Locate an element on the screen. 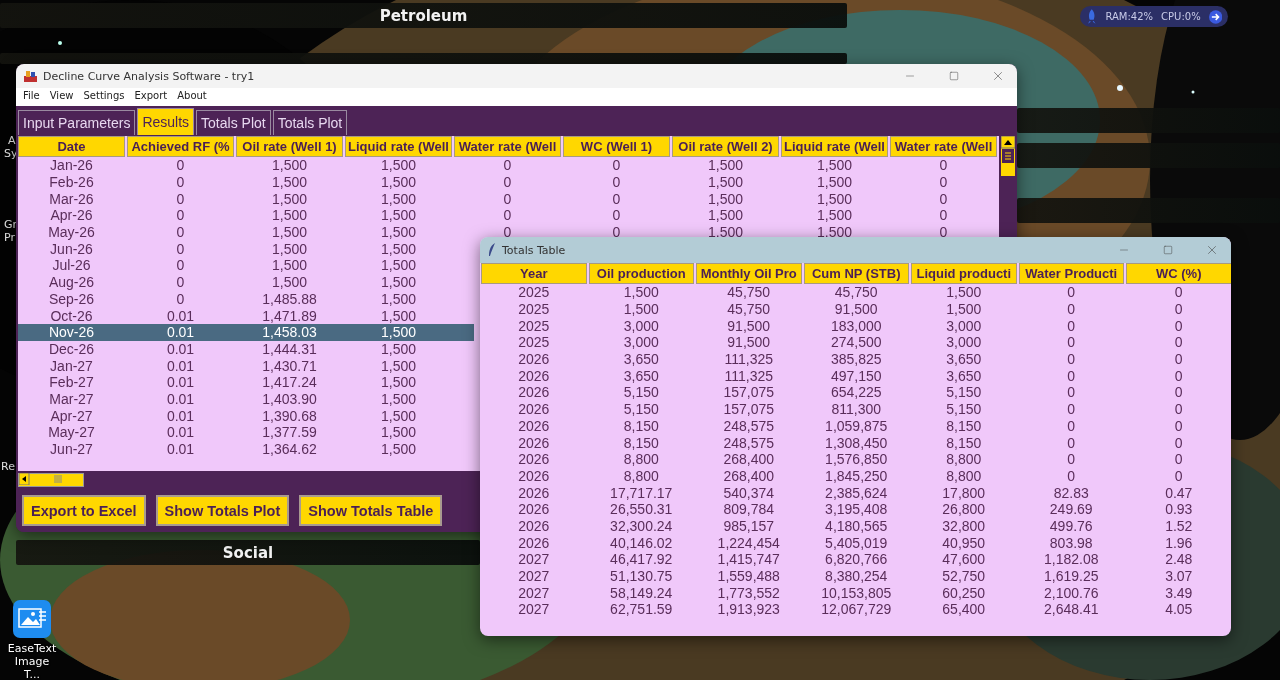 This screenshot has height=680, width=1280. menu-item: Export is located at coordinates (151, 97).